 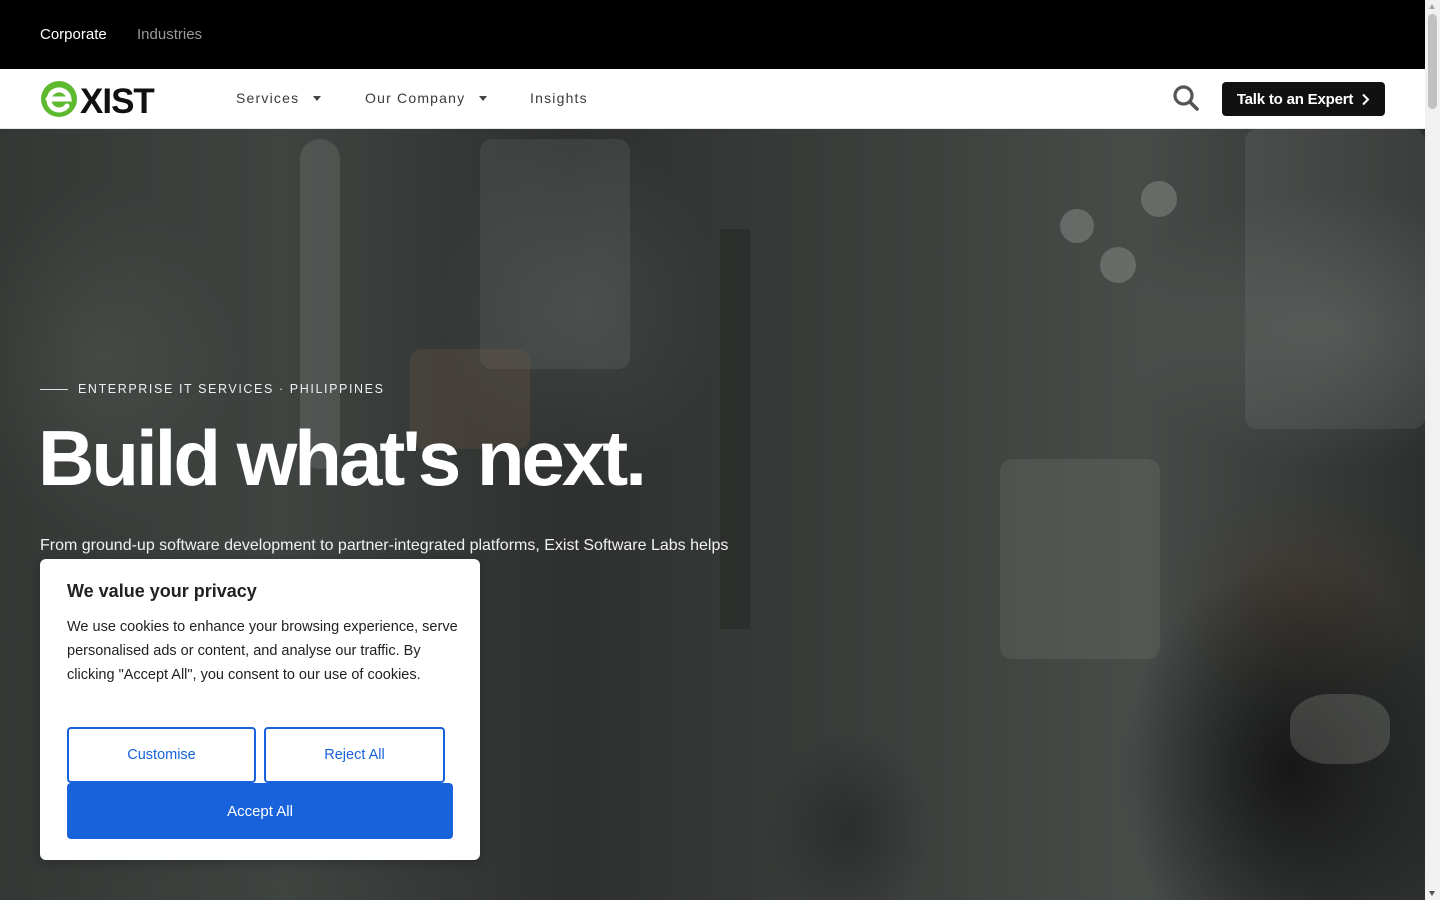 What do you see at coordinates (268, 98) in the screenshot?
I see `nav-services-label: Services` at bounding box center [268, 98].